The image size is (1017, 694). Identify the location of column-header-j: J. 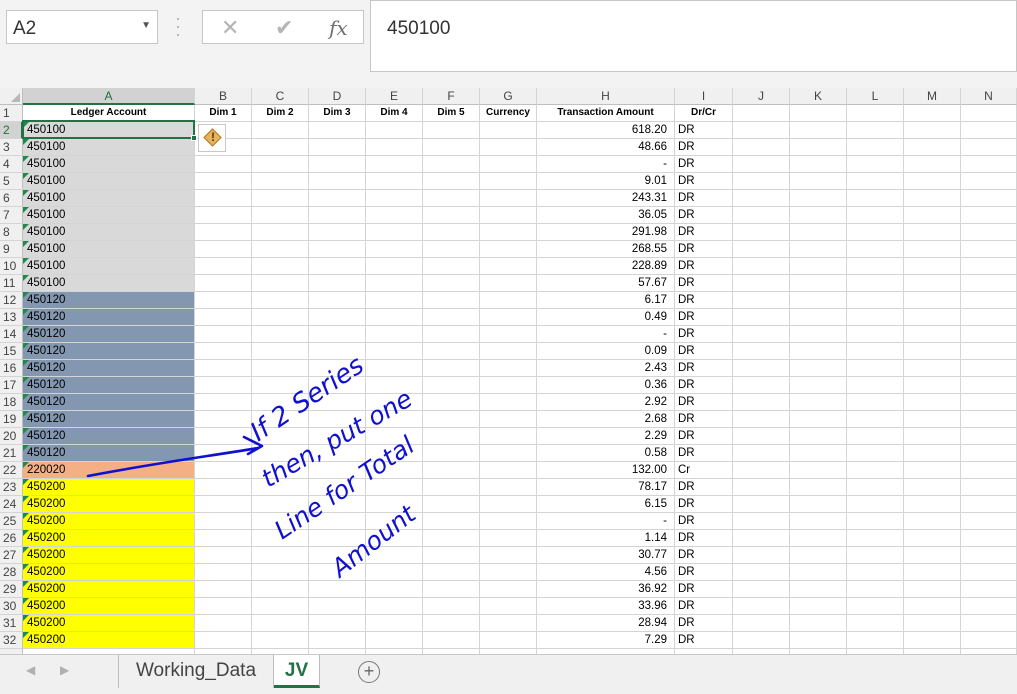
(761, 96).